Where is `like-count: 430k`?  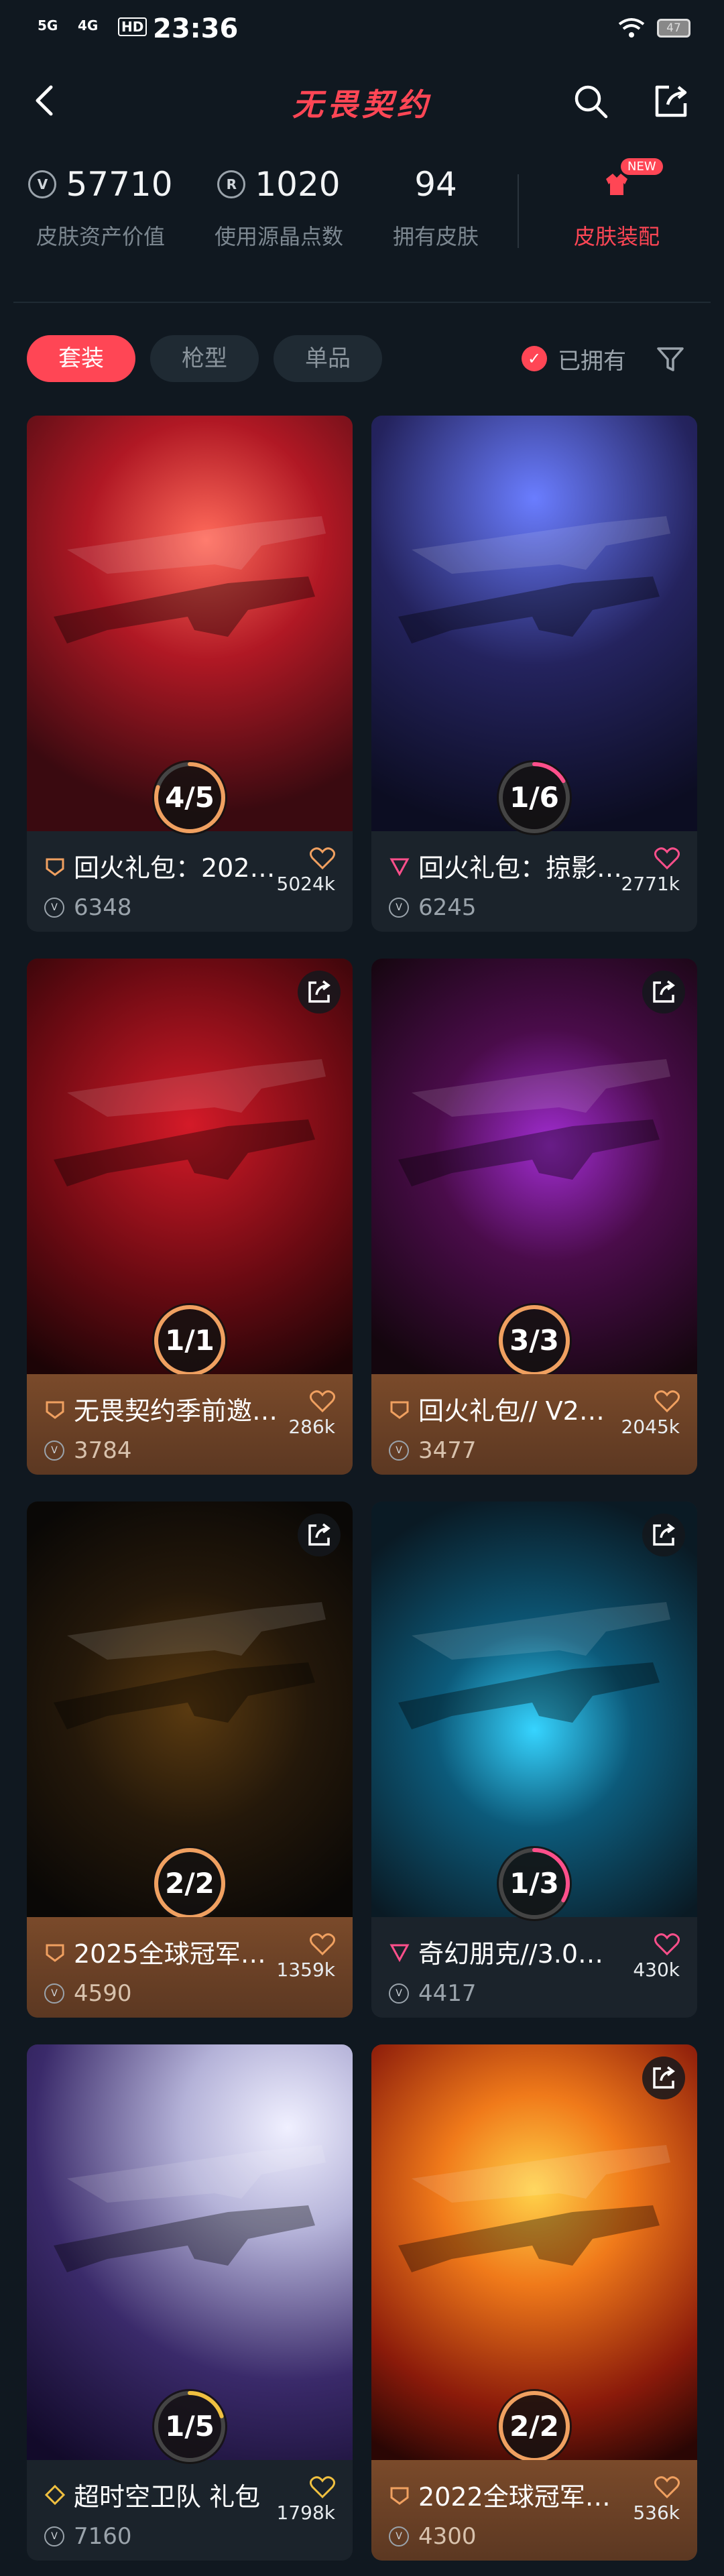
like-count: 430k is located at coordinates (656, 1970).